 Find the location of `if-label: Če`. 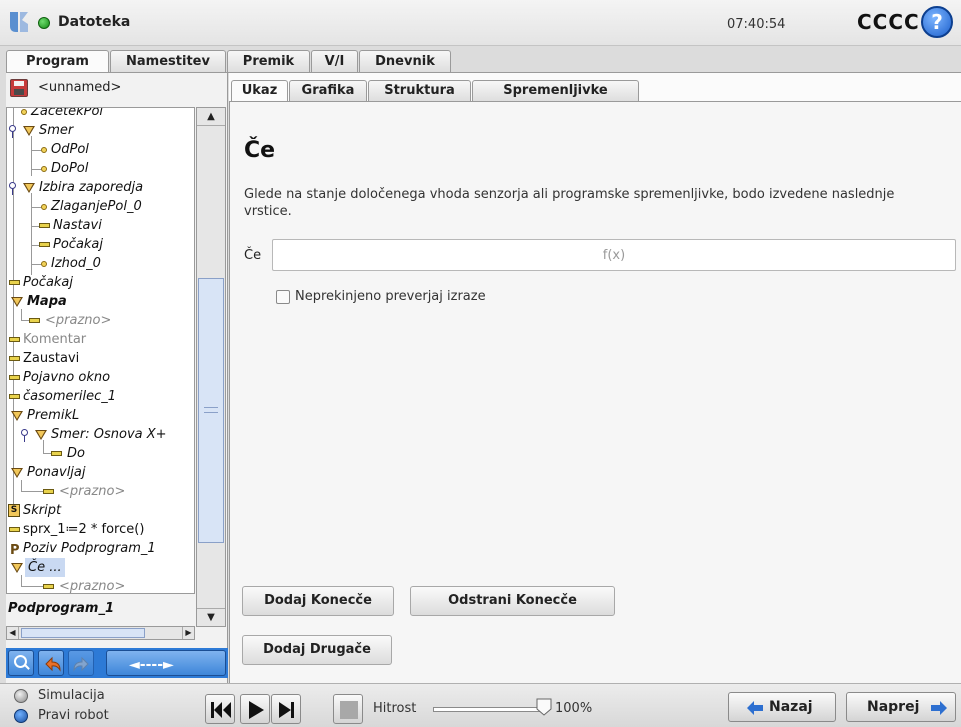

if-label: Če is located at coordinates (253, 255).